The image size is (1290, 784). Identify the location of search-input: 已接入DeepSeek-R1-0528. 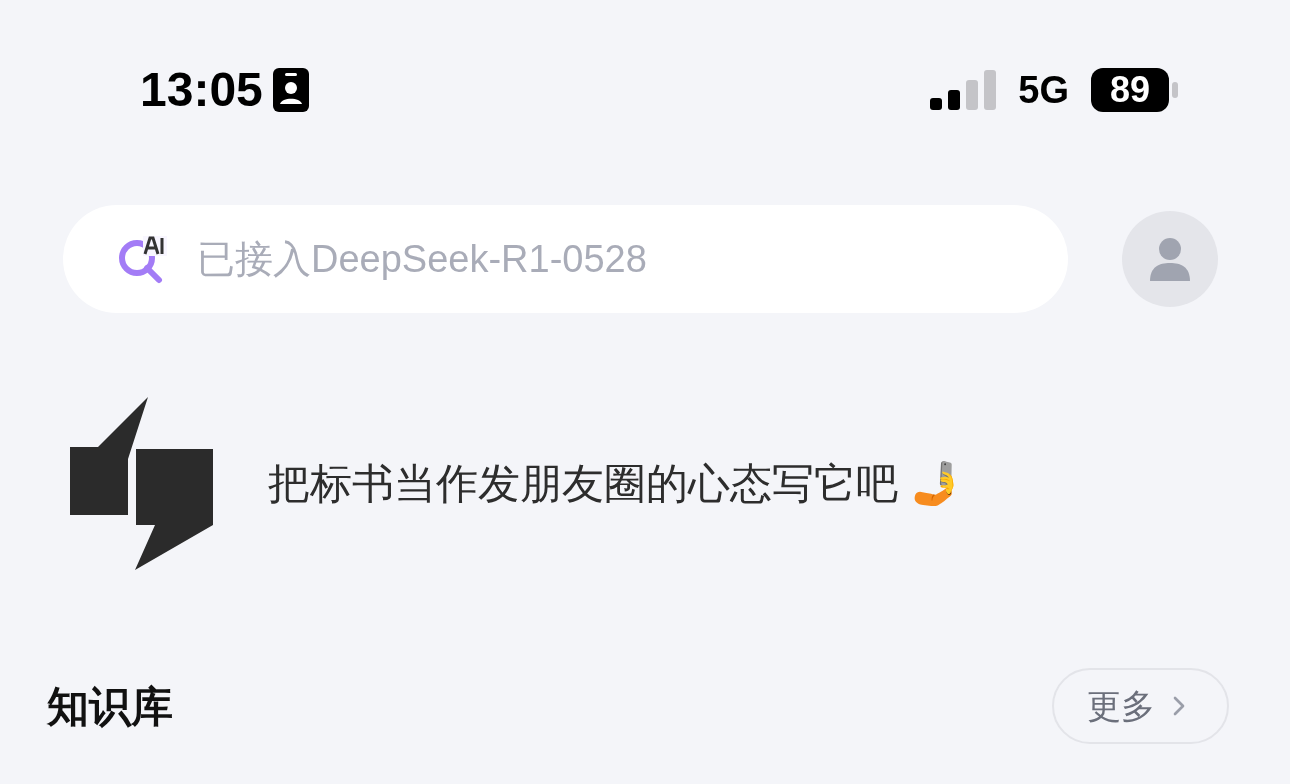
(632, 259).